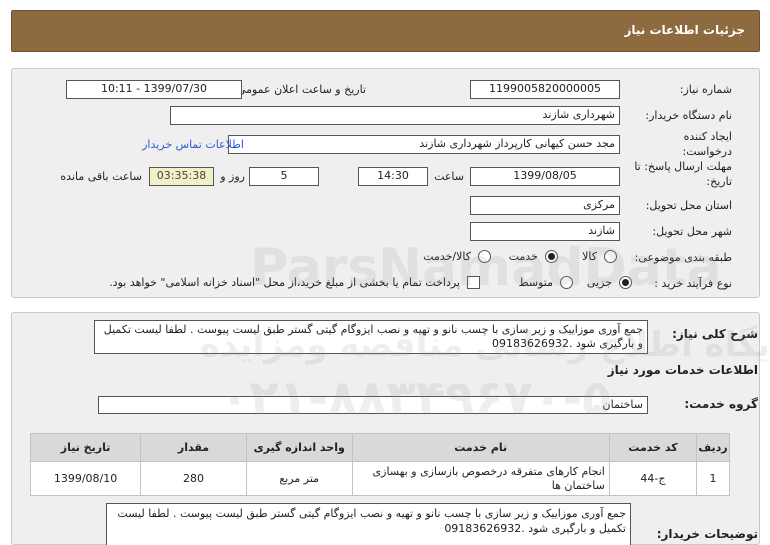 The height and width of the screenshot is (545, 770). Describe the element at coordinates (545, 231) in the screenshot. I see `city-field: شازند` at that location.